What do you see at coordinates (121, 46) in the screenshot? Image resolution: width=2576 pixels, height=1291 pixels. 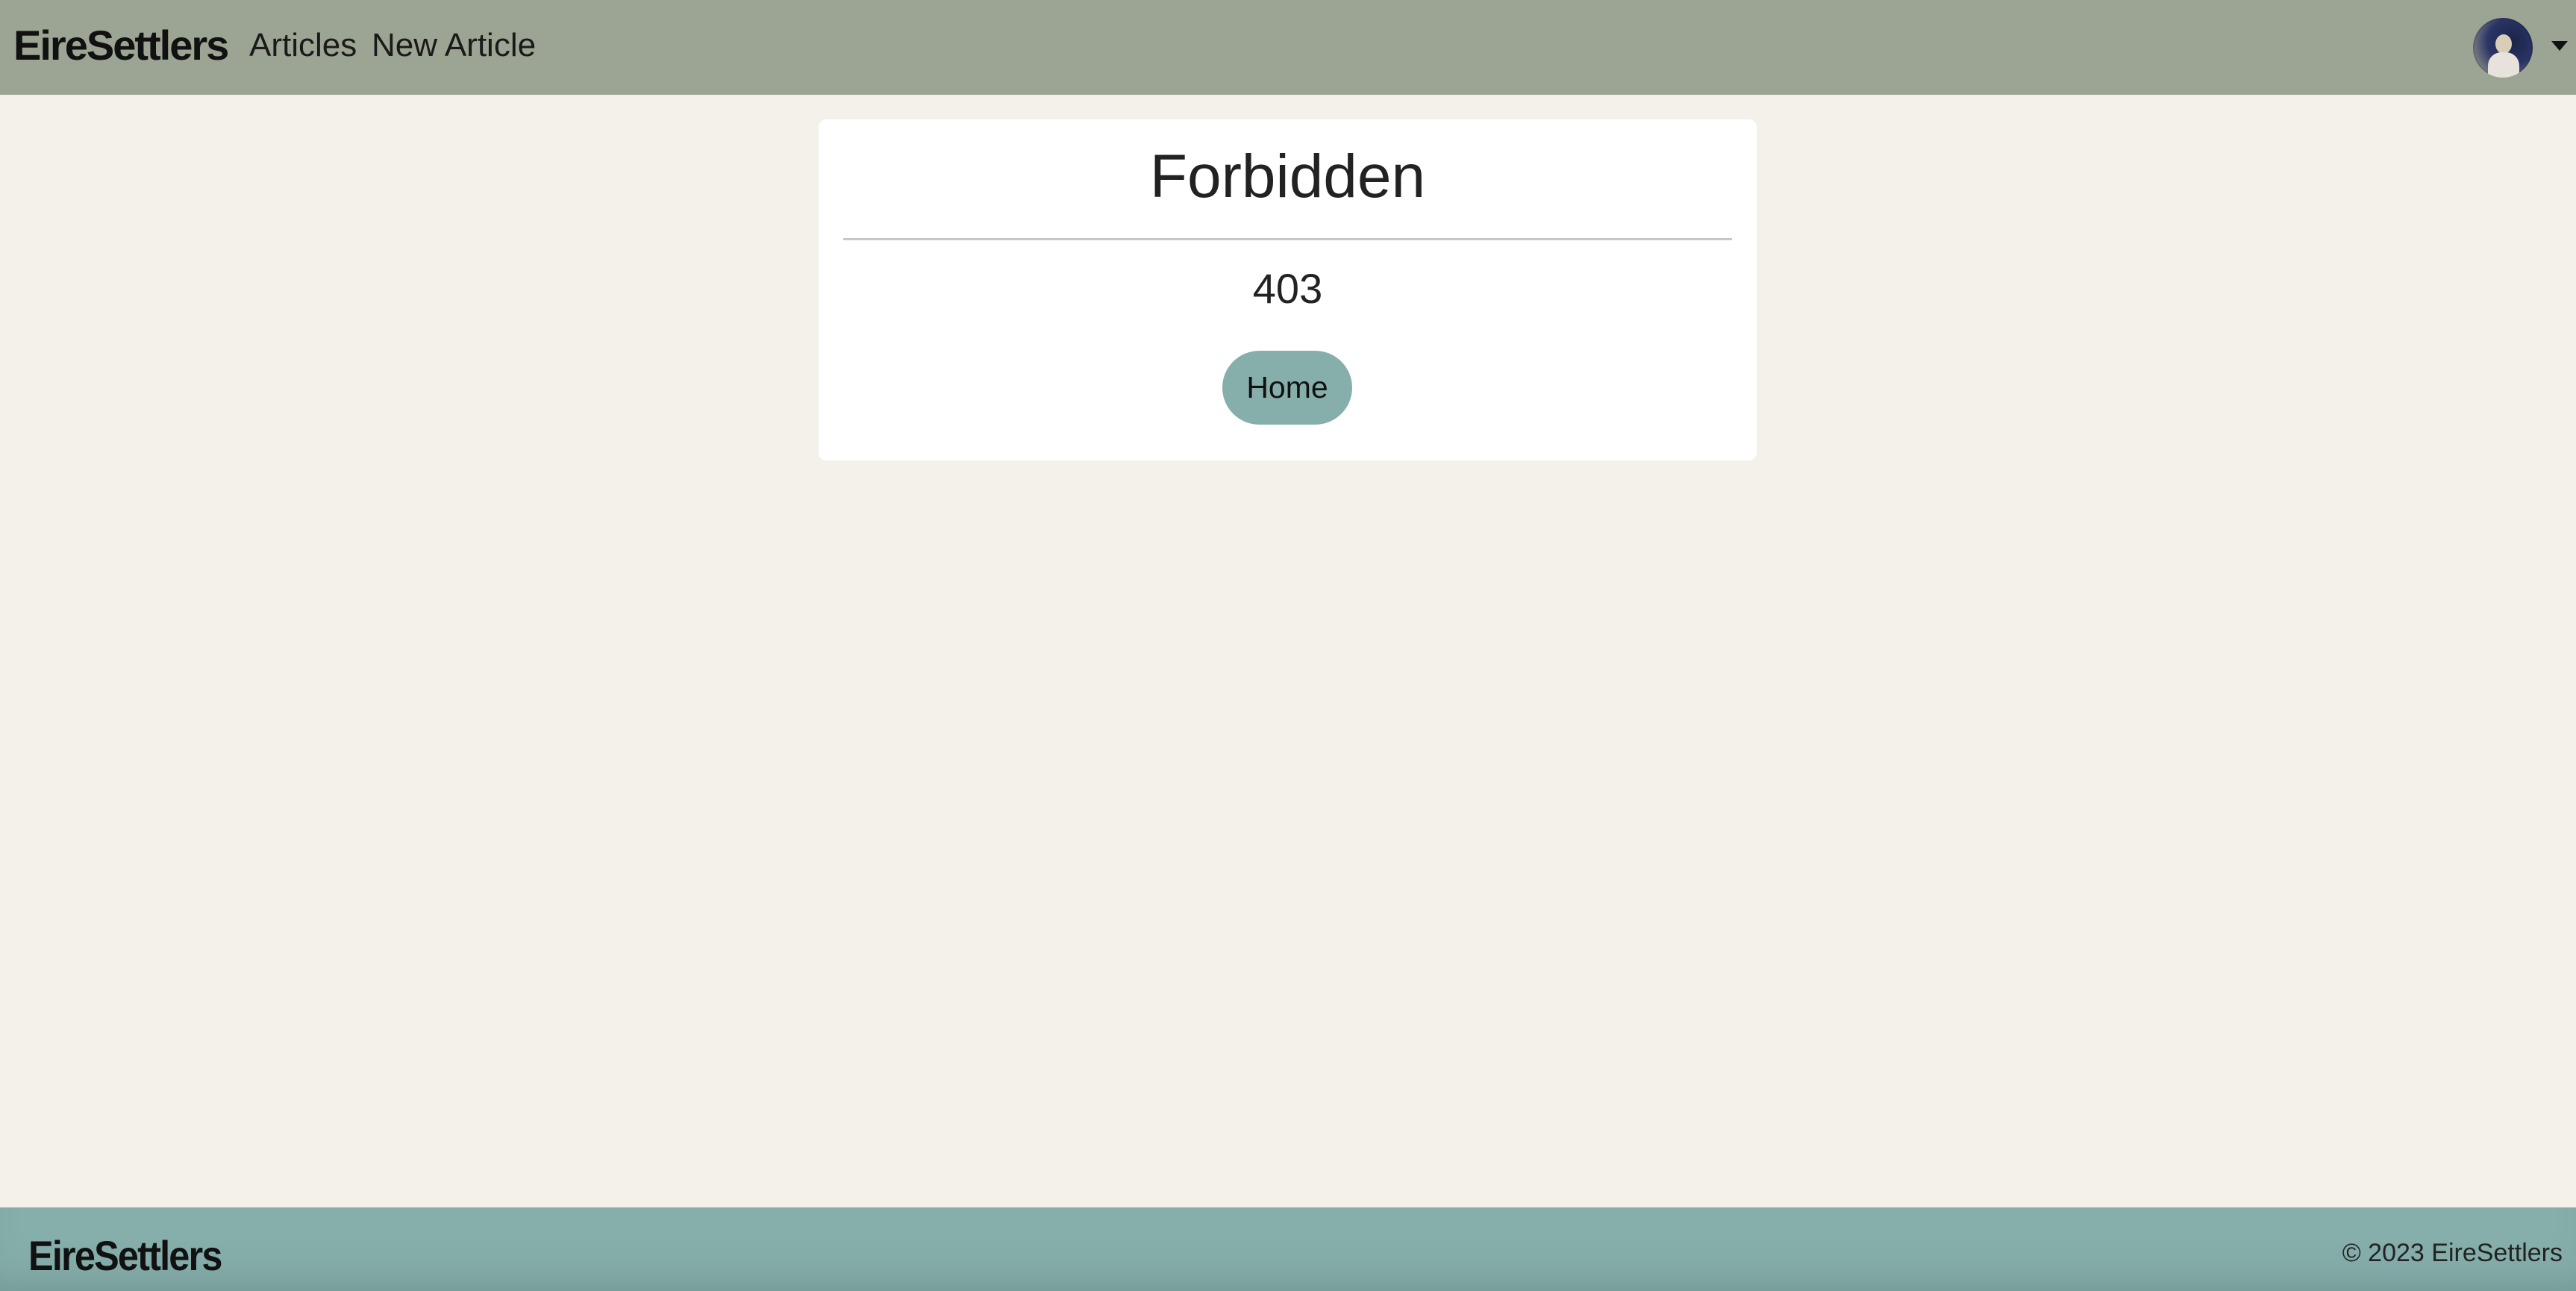 I see `brand-logo-text: EireSettlers` at bounding box center [121, 46].